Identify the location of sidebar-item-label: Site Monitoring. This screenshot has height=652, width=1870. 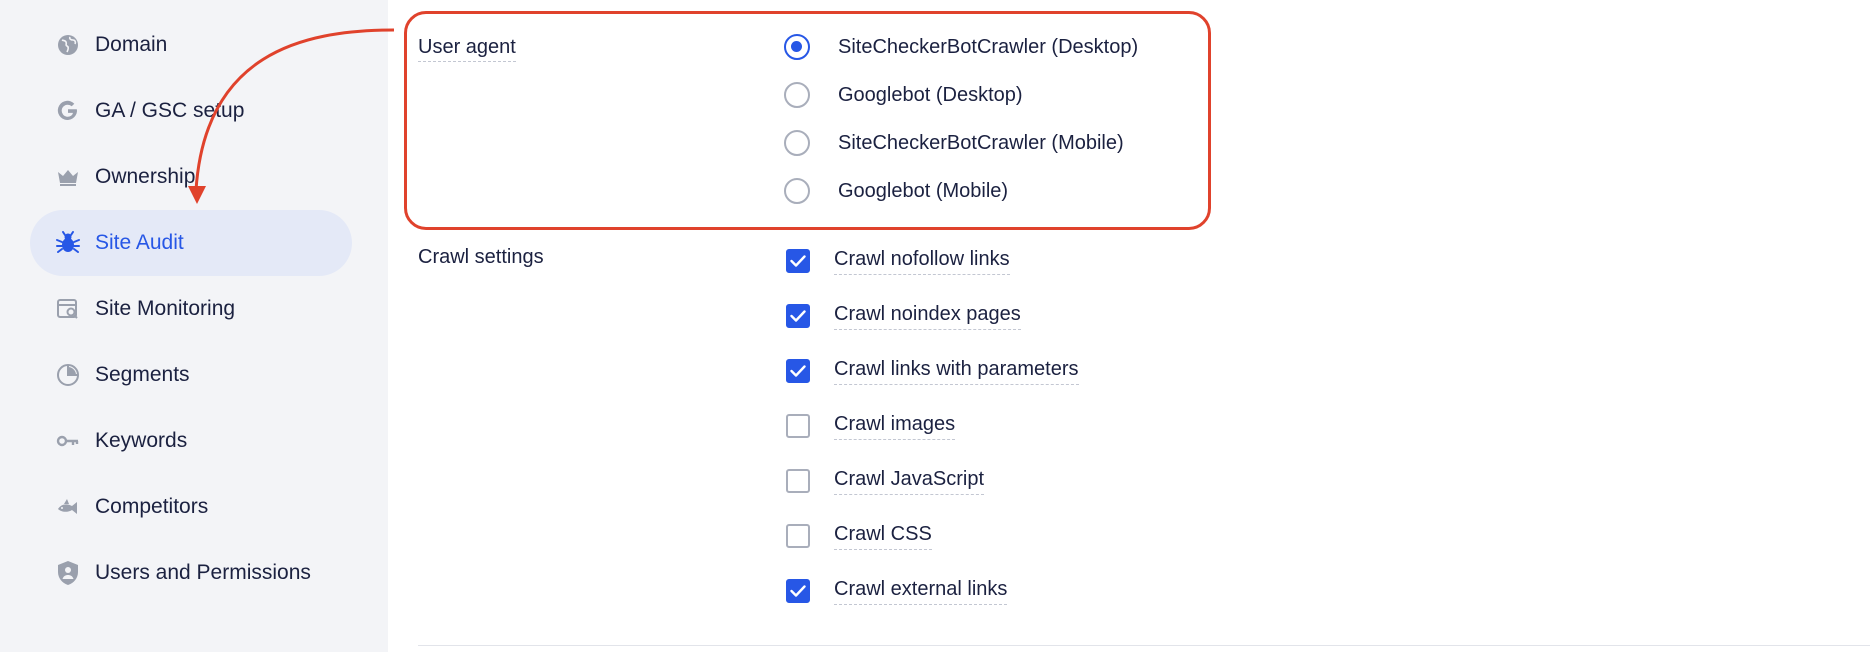
(165, 308).